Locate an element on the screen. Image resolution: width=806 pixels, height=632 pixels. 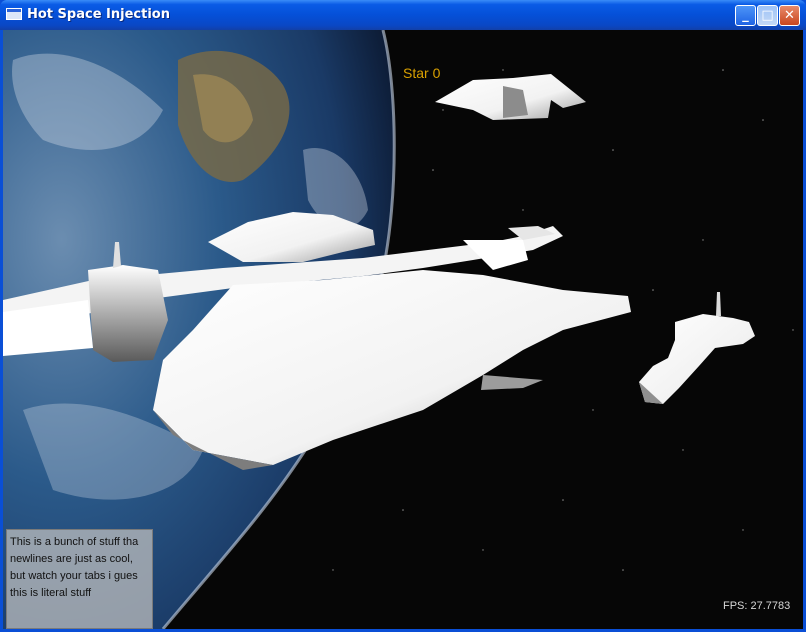
star-label: Star 0 is located at coordinates (422, 73).